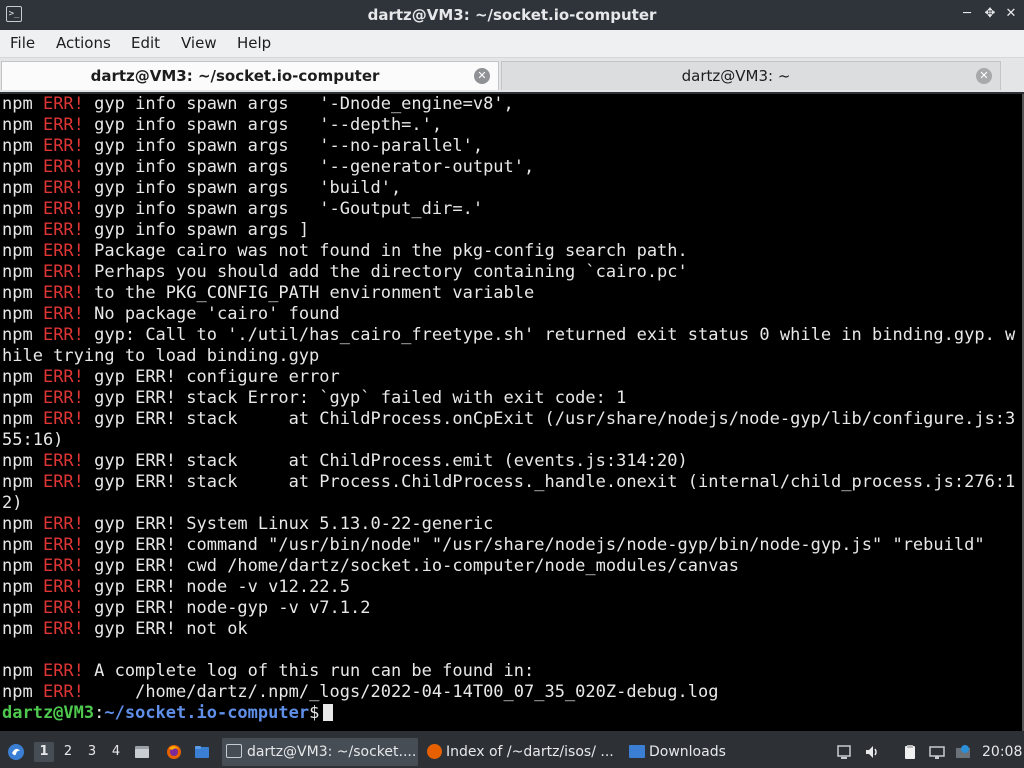 This screenshot has width=1024, height=768. What do you see at coordinates (161, 356) in the screenshot?
I see `line-prefix: hile trying to load binding.gyp` at bounding box center [161, 356].